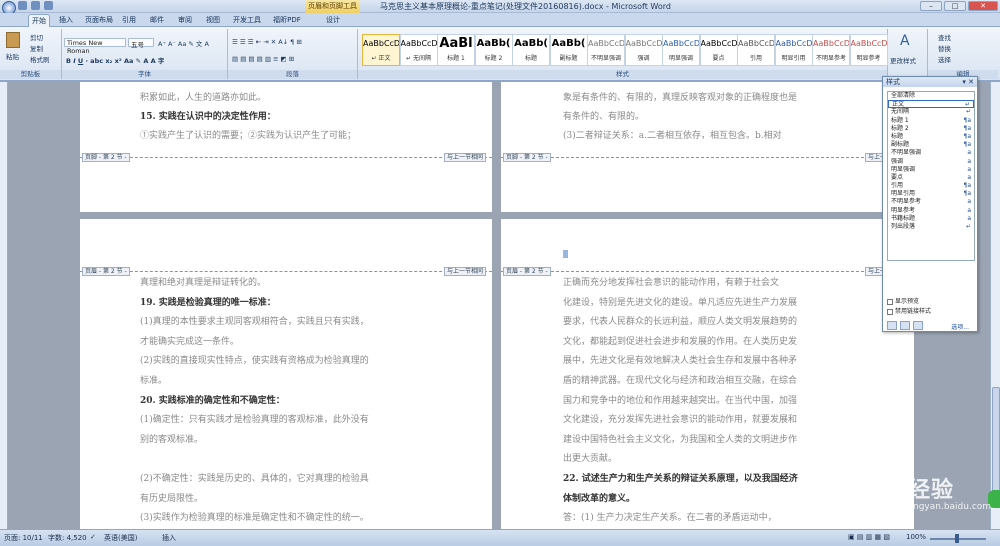 This screenshot has width=1000, height=546. Describe the element at coordinates (12, 56) in the screenshot. I see `paste-button: 粘贴` at that location.